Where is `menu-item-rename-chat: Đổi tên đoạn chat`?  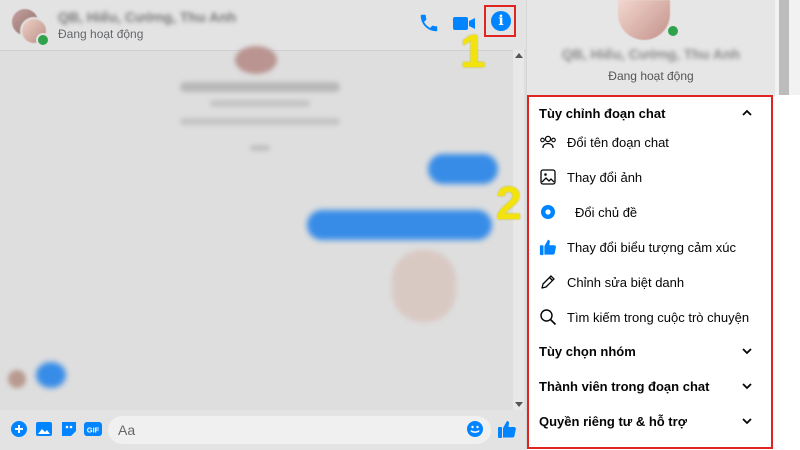 menu-item-rename-chat: Đổi tên đoạn chat is located at coordinates (650, 142).